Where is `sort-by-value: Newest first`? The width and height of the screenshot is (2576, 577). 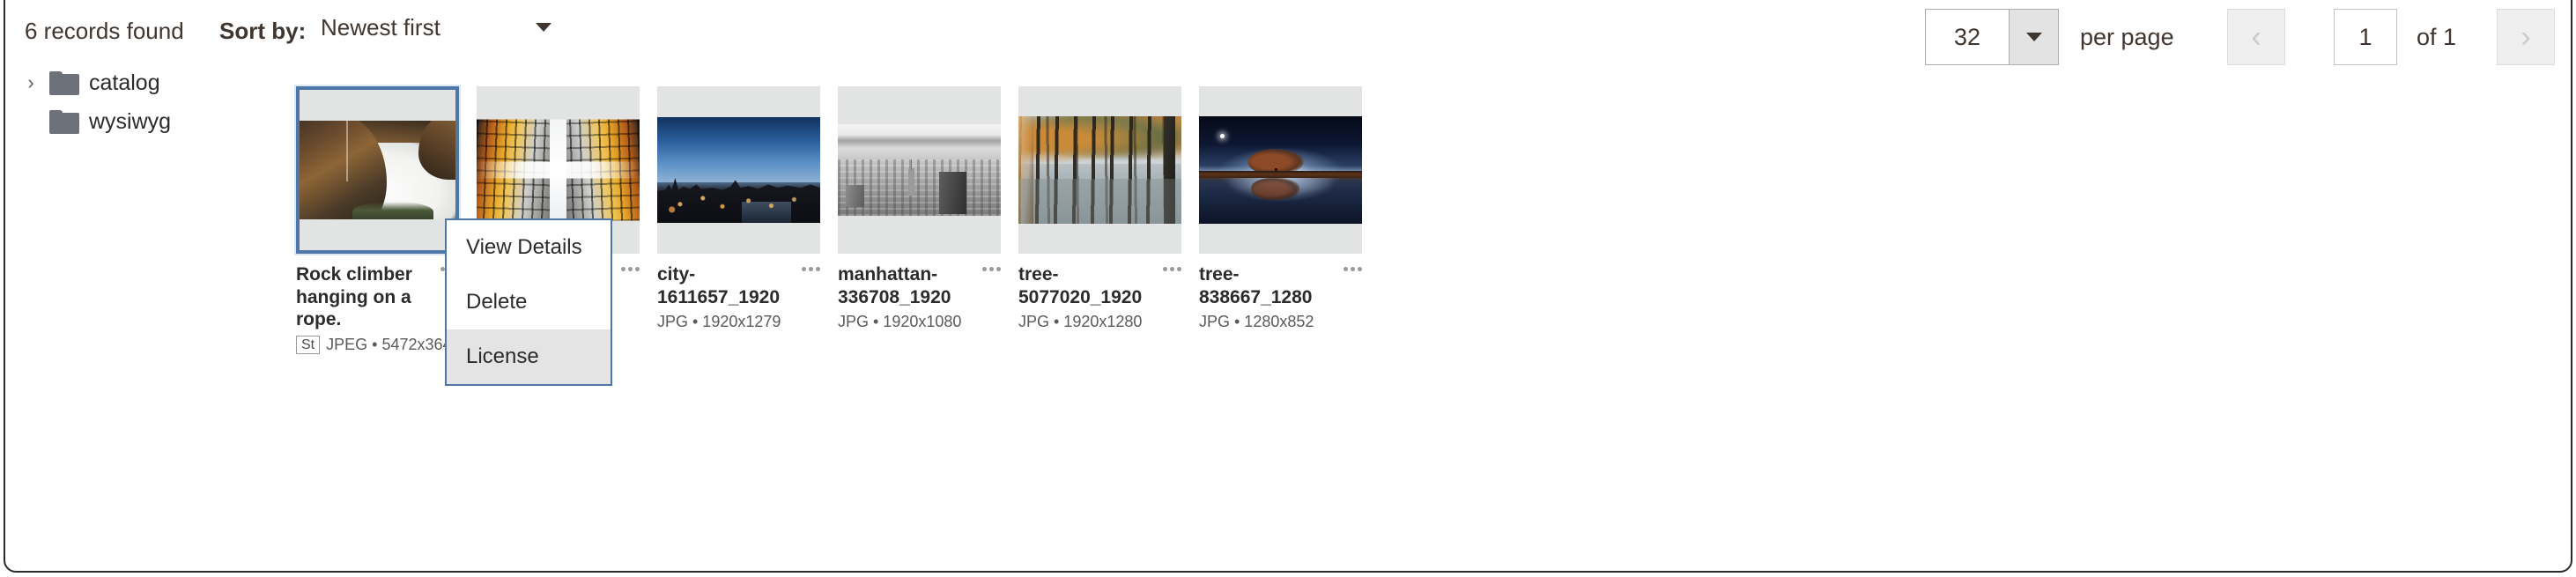
sort-by-value: Newest first is located at coordinates (381, 27).